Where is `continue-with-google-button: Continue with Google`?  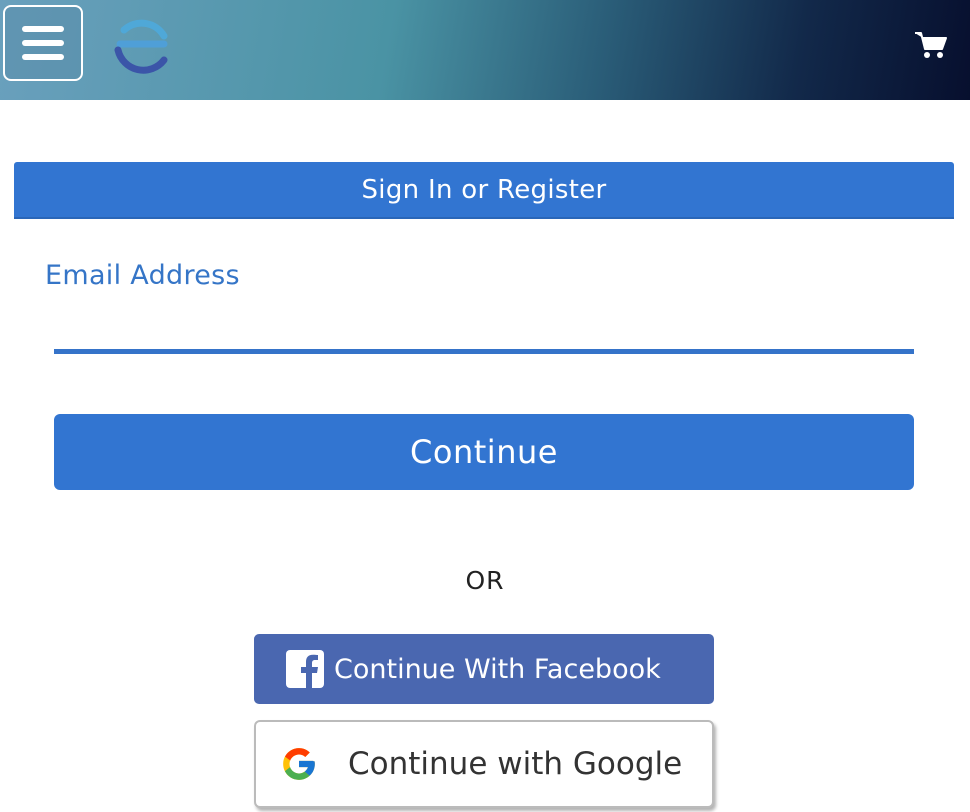
continue-with-google-button: Continue with Google is located at coordinates (484, 764).